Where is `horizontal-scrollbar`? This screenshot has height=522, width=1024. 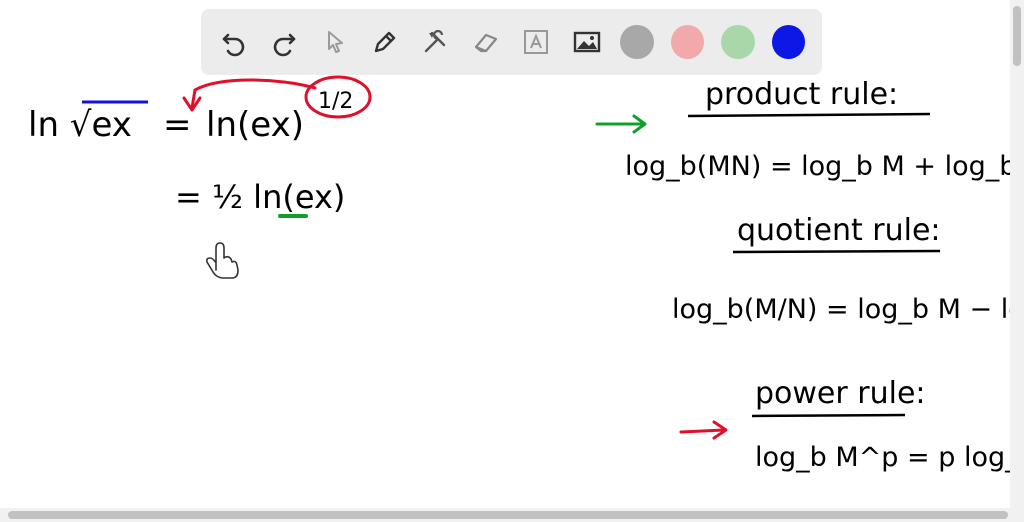 horizontal-scrollbar is located at coordinates (512, 515).